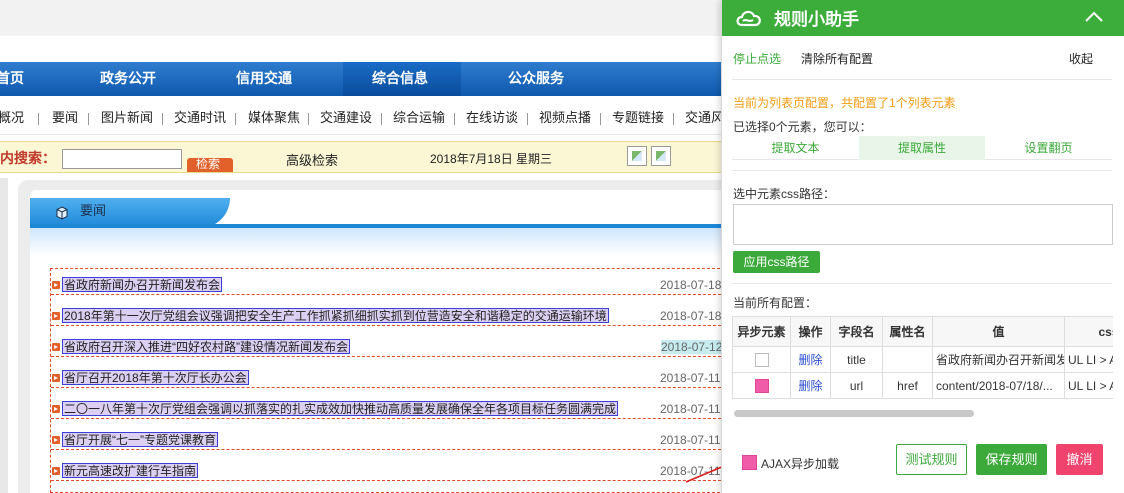 The height and width of the screenshot is (493, 1124). Describe the element at coordinates (1081, 58) in the screenshot. I see `collapse-link: 收起` at that location.